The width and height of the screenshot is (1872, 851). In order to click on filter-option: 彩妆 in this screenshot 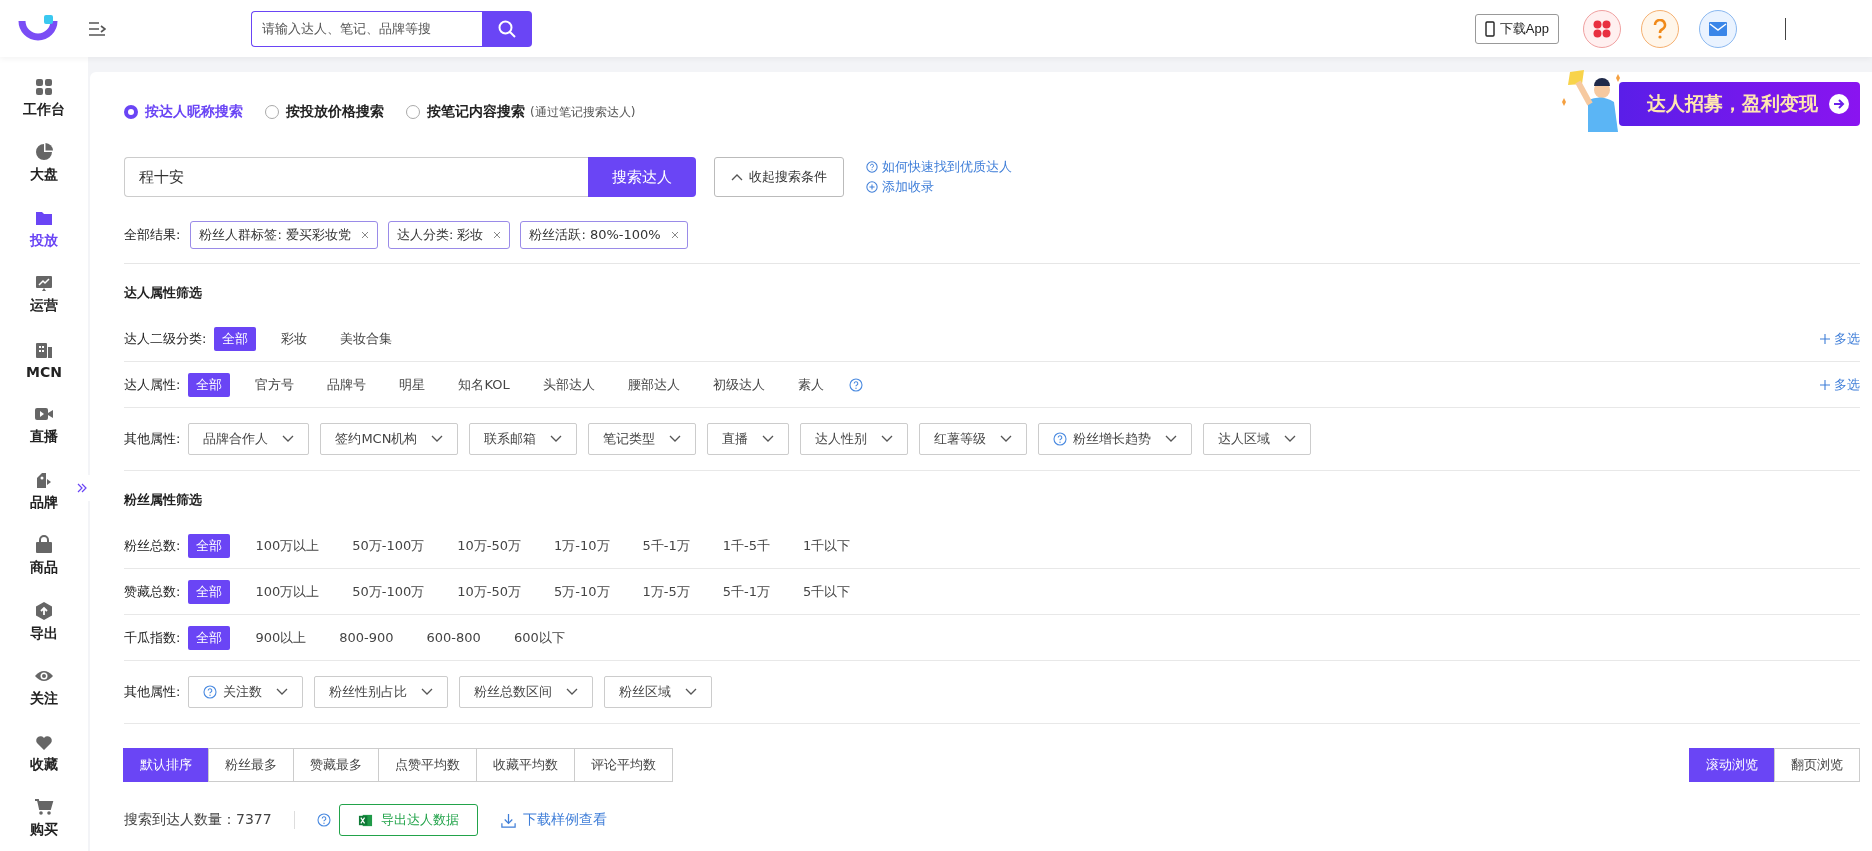, I will do `click(294, 338)`.